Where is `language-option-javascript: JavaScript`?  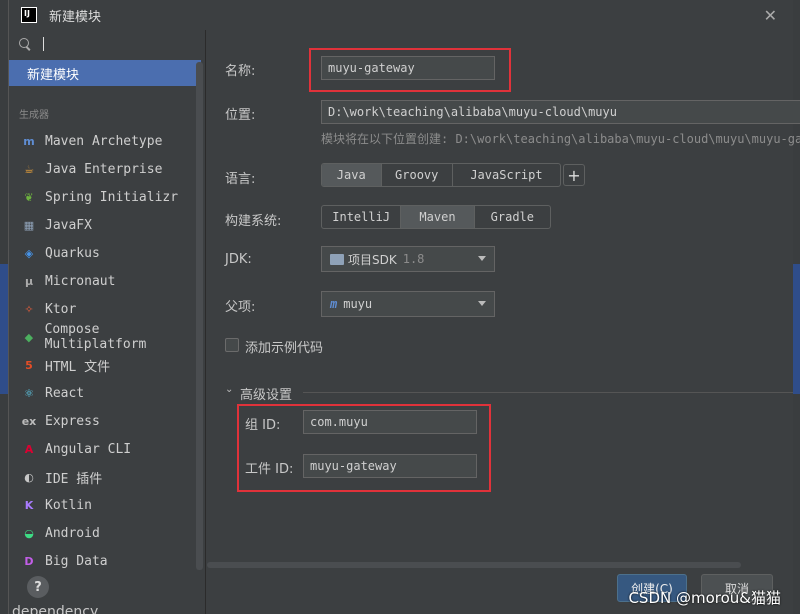 language-option-javascript: JavaScript is located at coordinates (506, 175).